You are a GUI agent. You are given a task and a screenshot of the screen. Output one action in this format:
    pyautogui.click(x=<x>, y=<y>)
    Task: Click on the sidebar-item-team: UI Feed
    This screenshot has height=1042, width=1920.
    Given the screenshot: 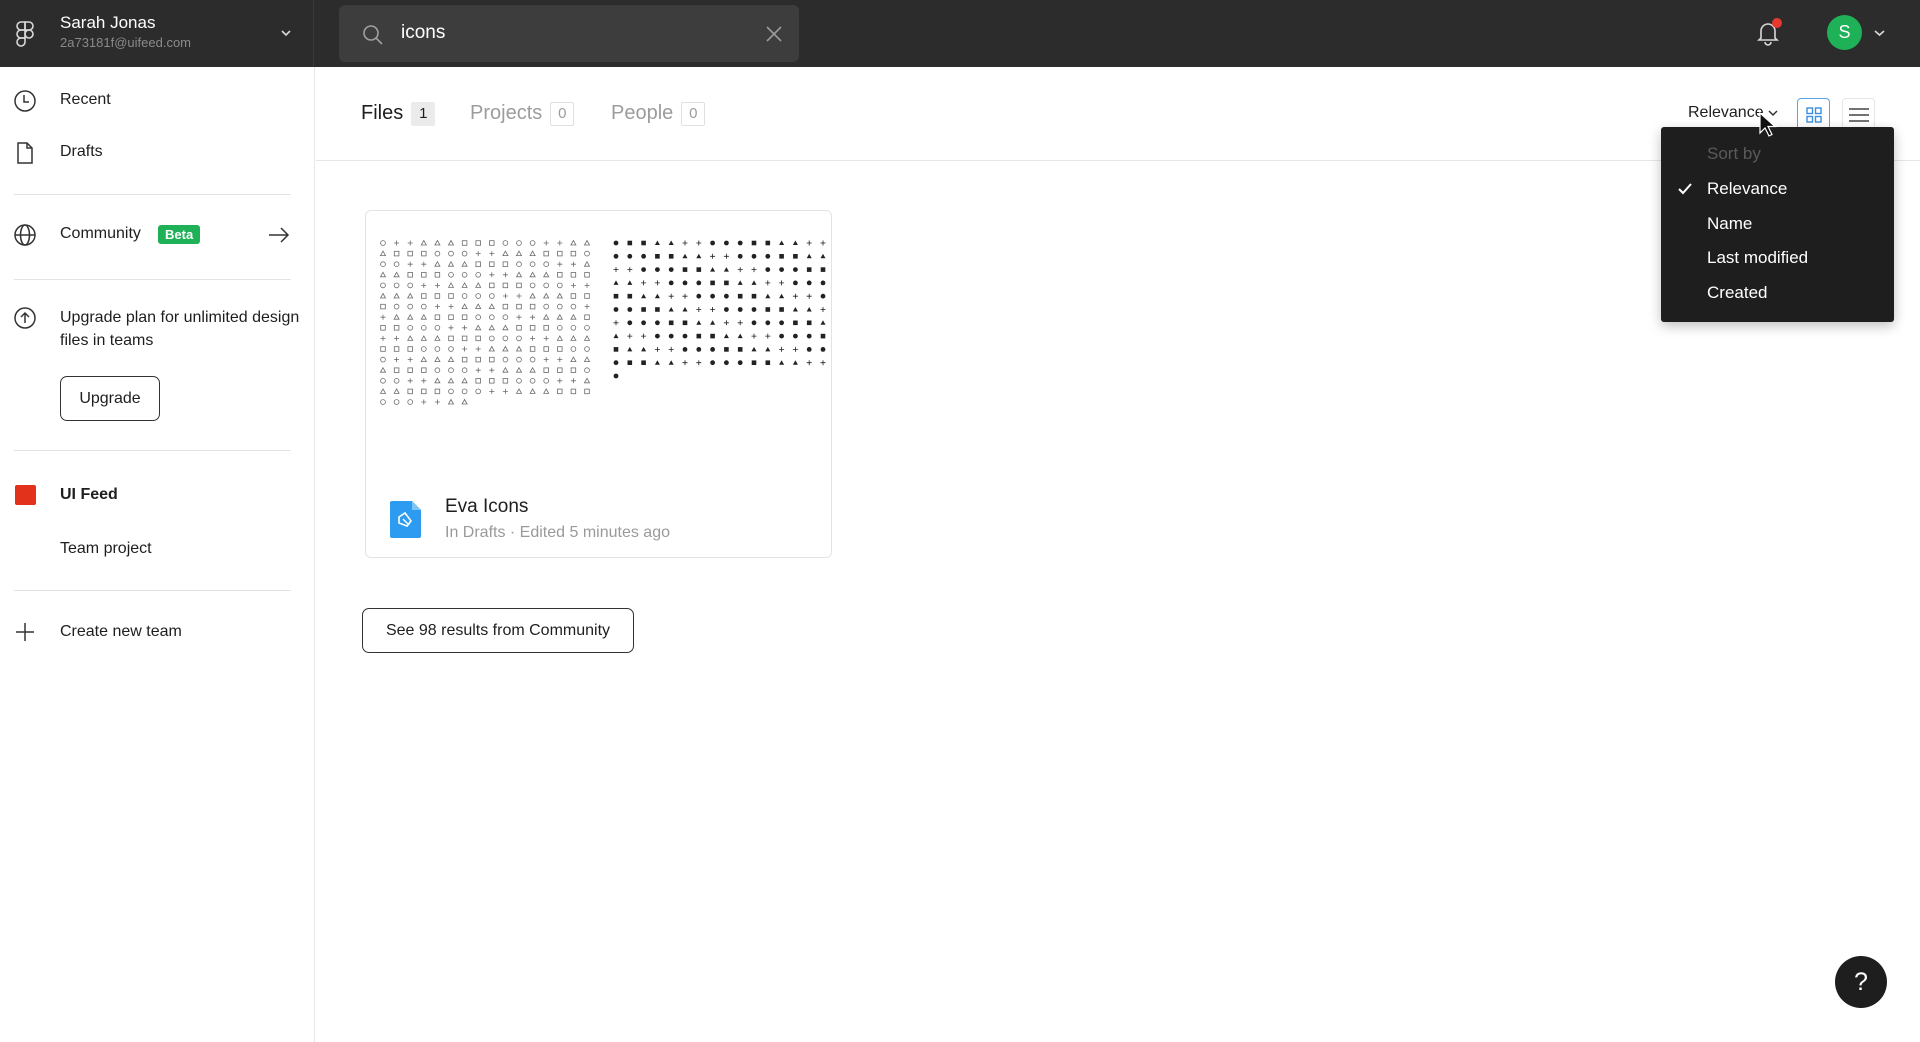 What is the action you would take?
    pyautogui.click(x=157, y=495)
    